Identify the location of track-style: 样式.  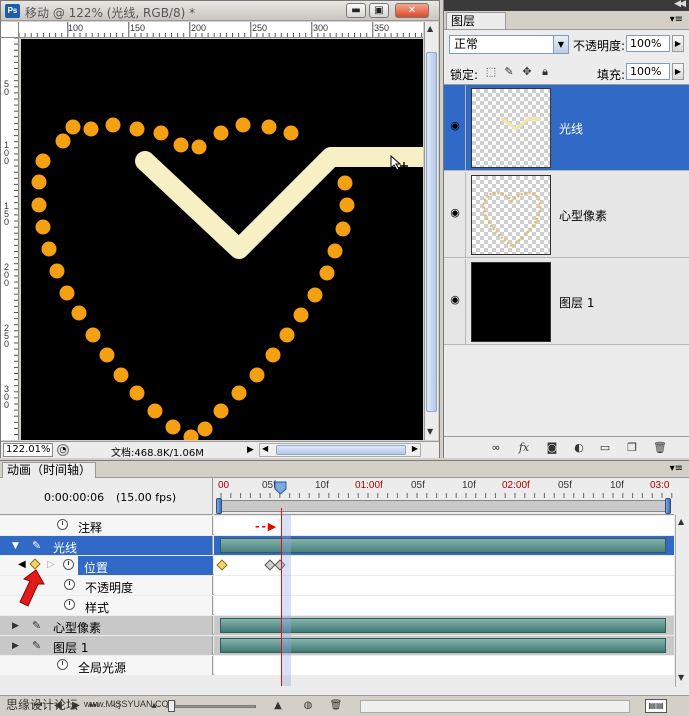
(337, 605).